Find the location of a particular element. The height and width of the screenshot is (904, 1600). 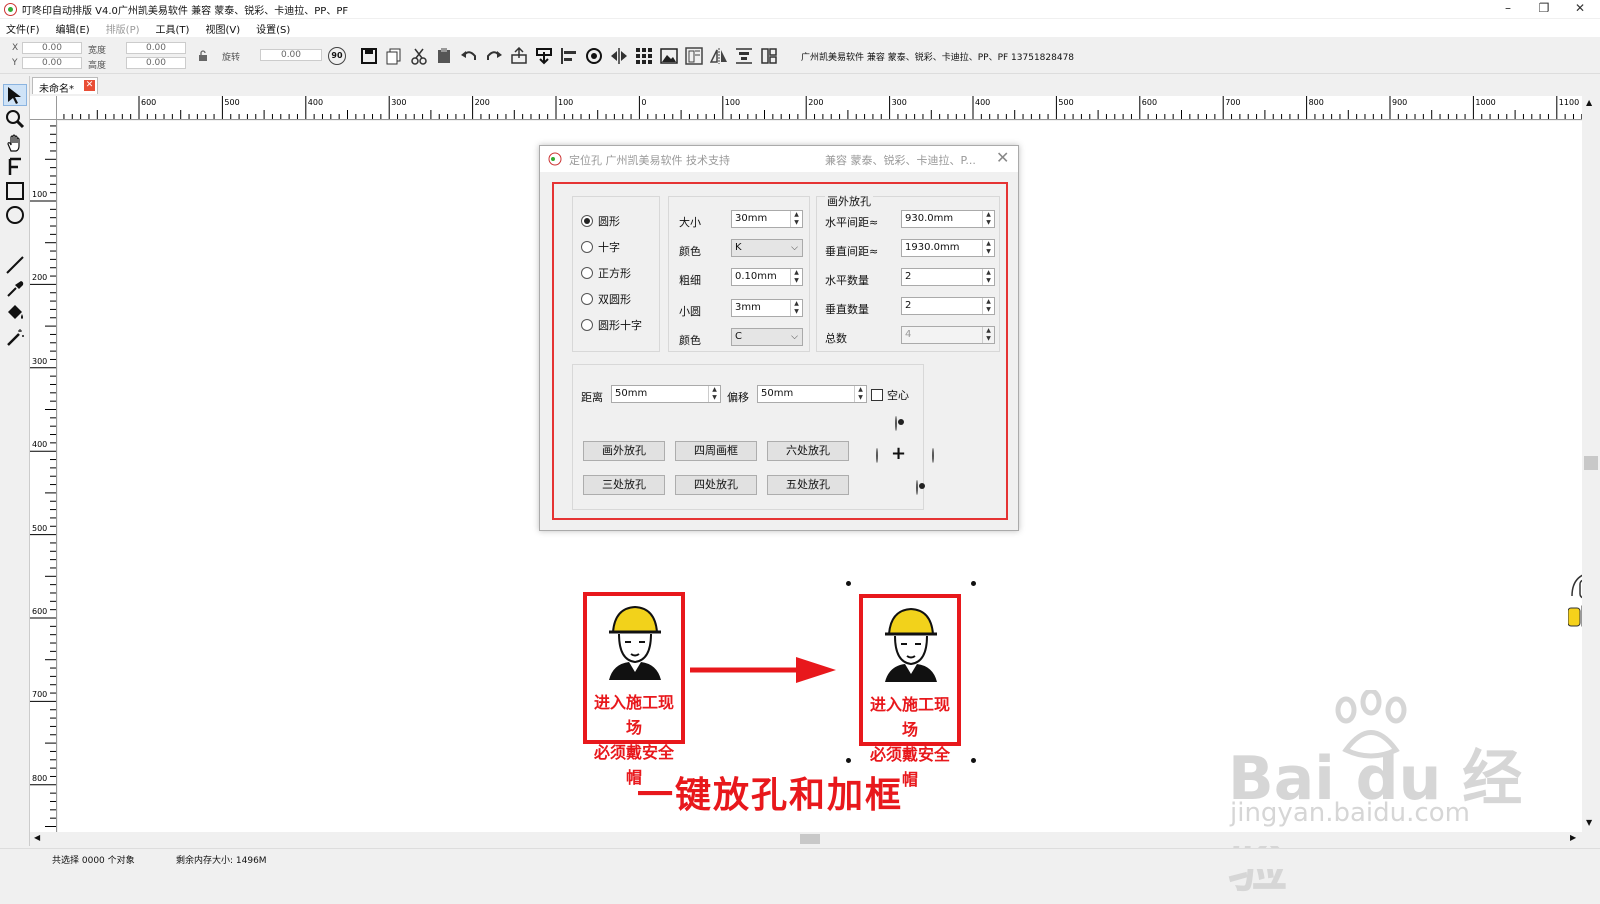

position-bottom-radio is located at coordinates (917, 487).